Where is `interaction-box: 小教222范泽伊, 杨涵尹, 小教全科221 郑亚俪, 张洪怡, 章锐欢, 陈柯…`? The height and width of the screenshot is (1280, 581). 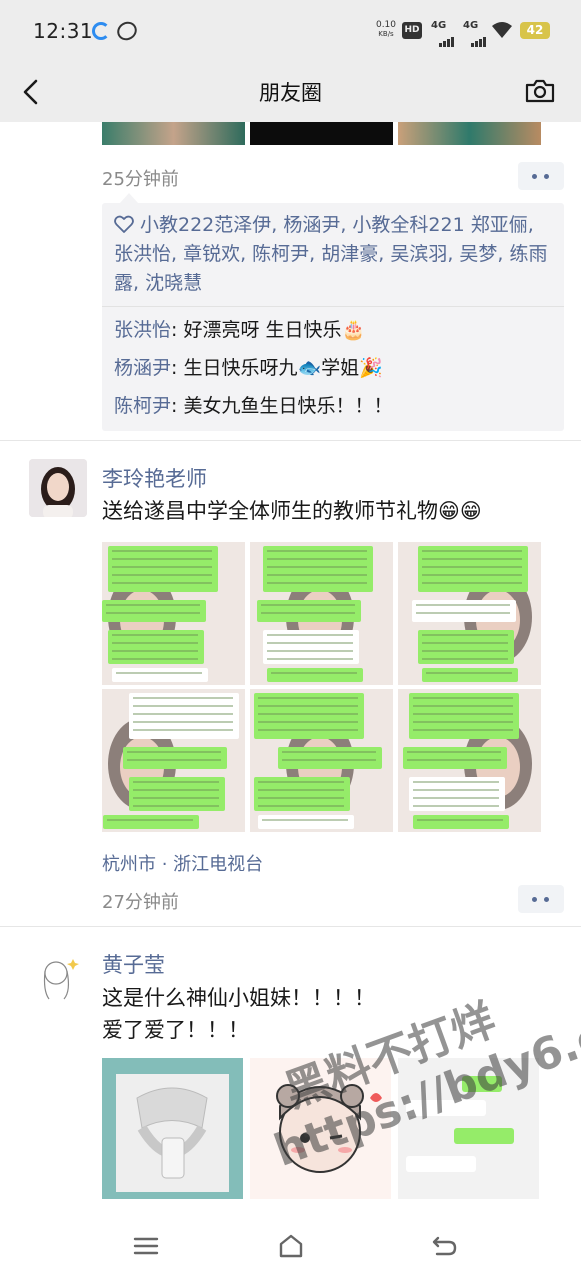 interaction-box: 小教222范泽伊, 杨涵尹, 小教全科221 郑亚俪, 张洪怡, 章锐欢, 陈柯… is located at coordinates (333, 312).